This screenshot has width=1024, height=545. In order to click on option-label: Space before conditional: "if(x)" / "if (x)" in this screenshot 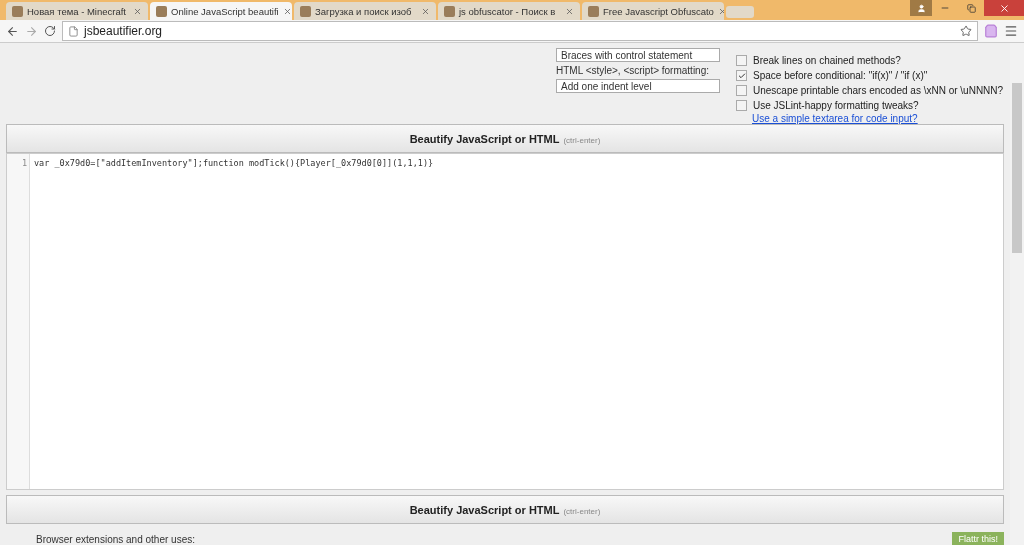, I will do `click(840, 75)`.